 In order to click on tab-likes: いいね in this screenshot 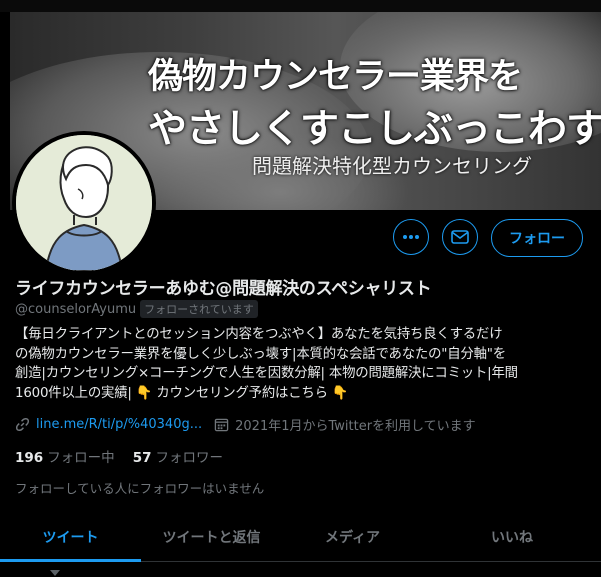, I will do `click(512, 536)`.